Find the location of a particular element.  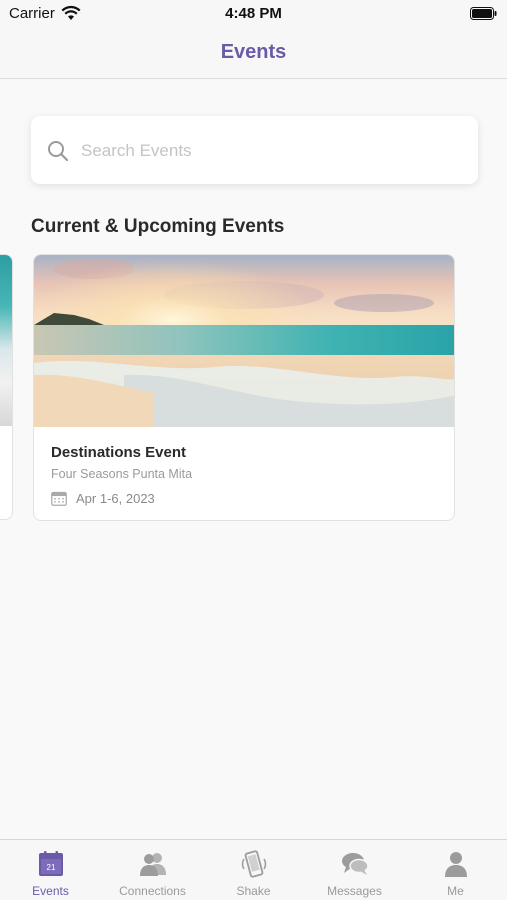

previous-event-card is located at coordinates (6, 387).